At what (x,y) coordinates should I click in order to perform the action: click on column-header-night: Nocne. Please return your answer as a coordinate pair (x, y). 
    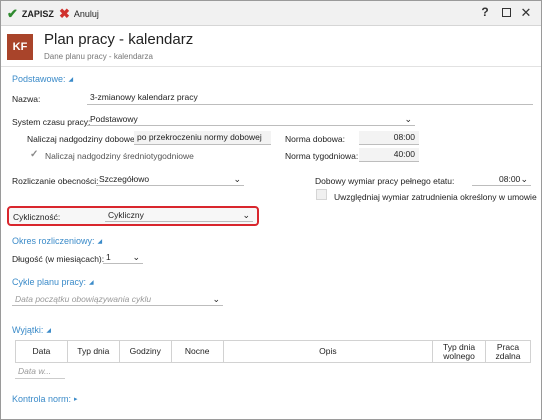
    Looking at the image, I should click on (197, 351).